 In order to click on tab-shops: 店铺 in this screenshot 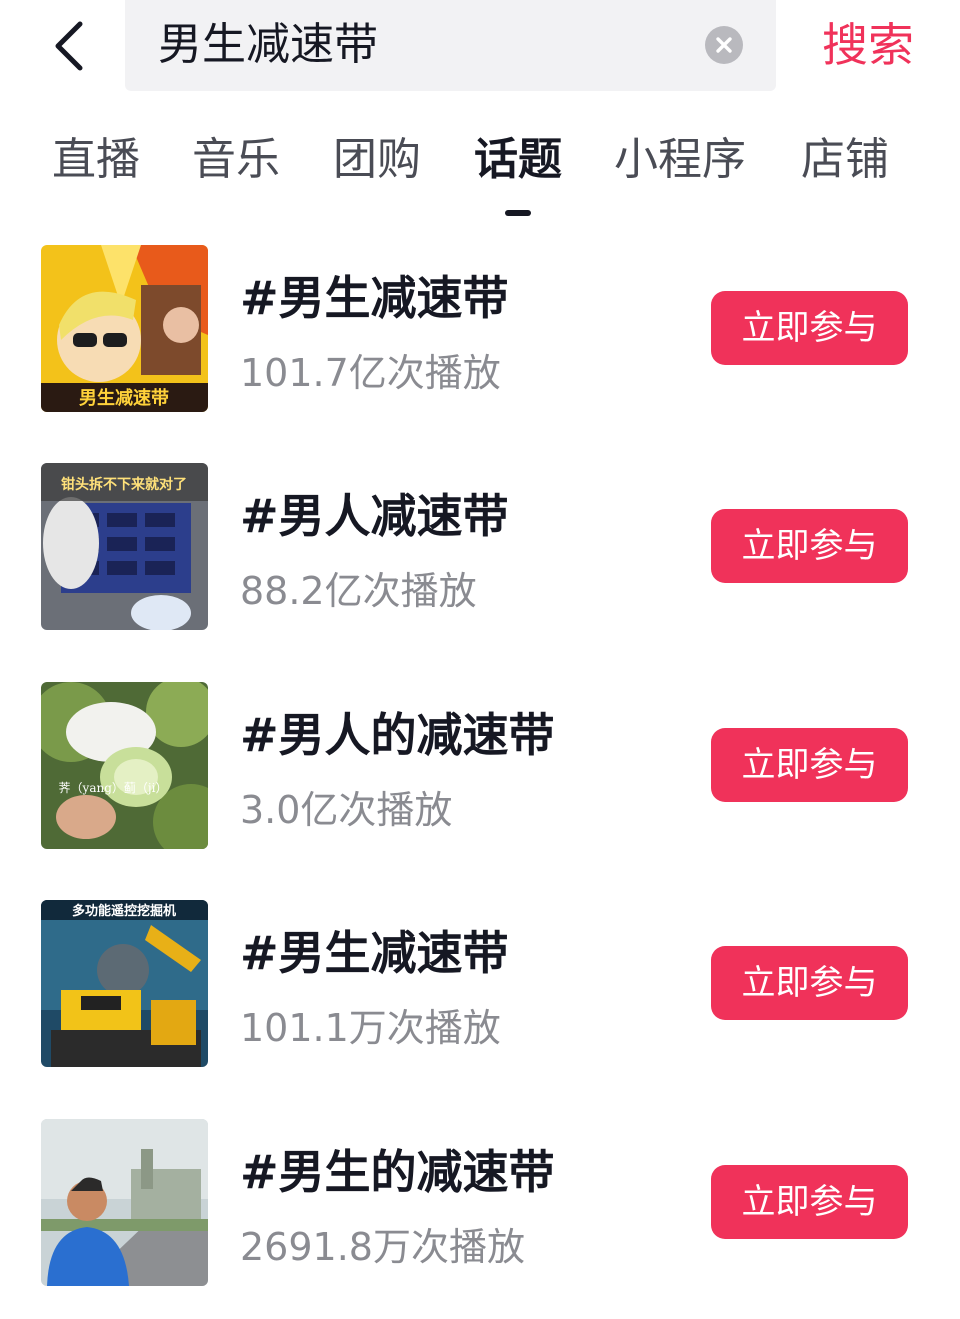, I will do `click(845, 160)`.